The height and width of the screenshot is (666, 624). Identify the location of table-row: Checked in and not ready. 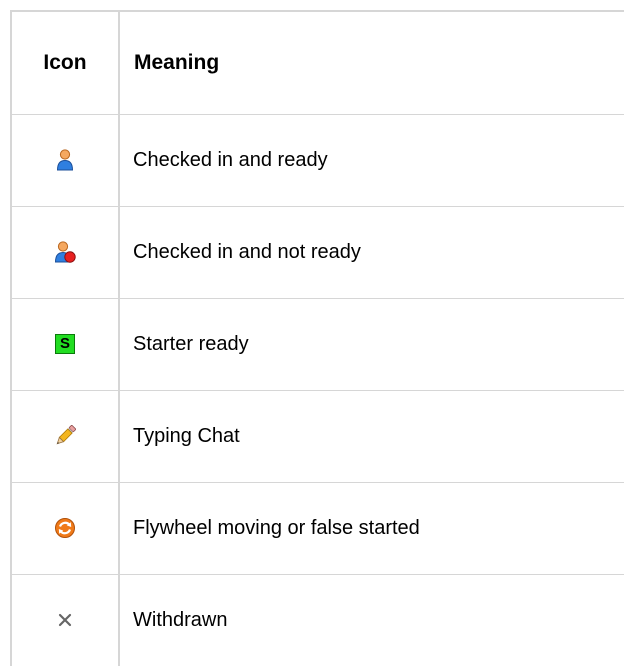
(317, 252).